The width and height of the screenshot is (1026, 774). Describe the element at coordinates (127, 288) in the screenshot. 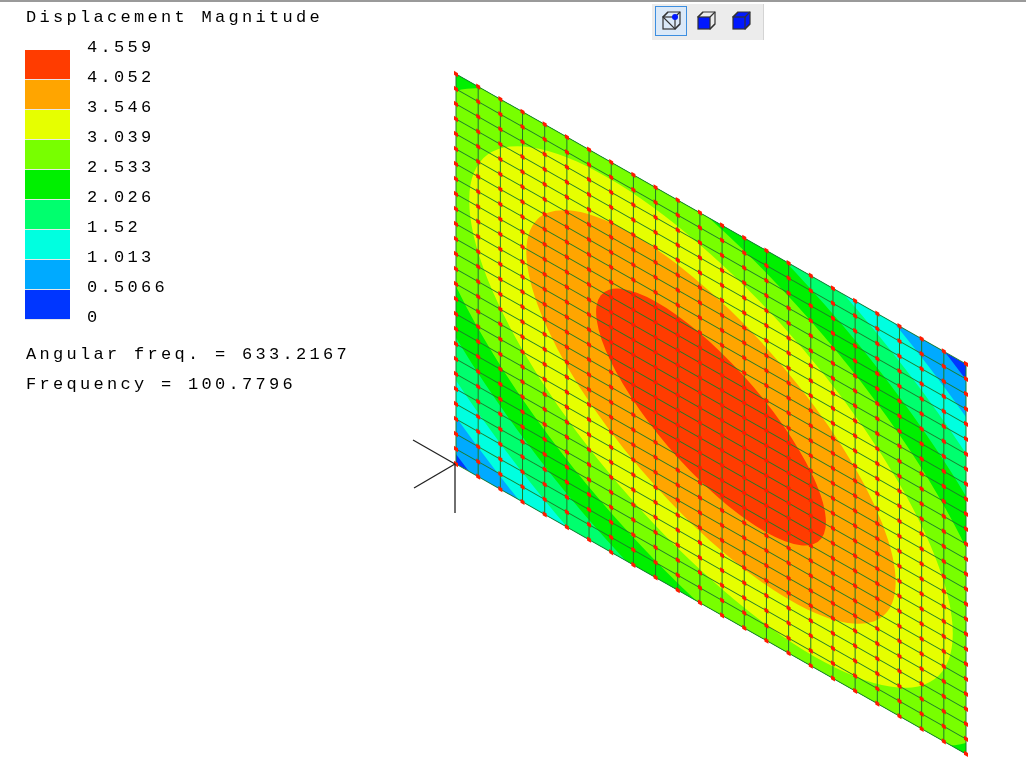

I see `legend-value: 0.5066` at that location.